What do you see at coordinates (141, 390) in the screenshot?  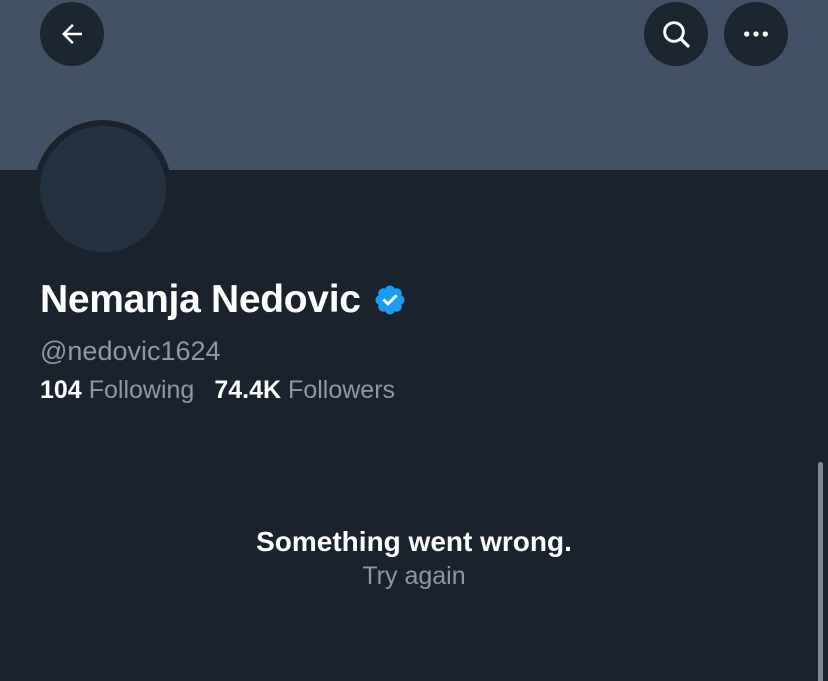 I see `following-label: Following` at bounding box center [141, 390].